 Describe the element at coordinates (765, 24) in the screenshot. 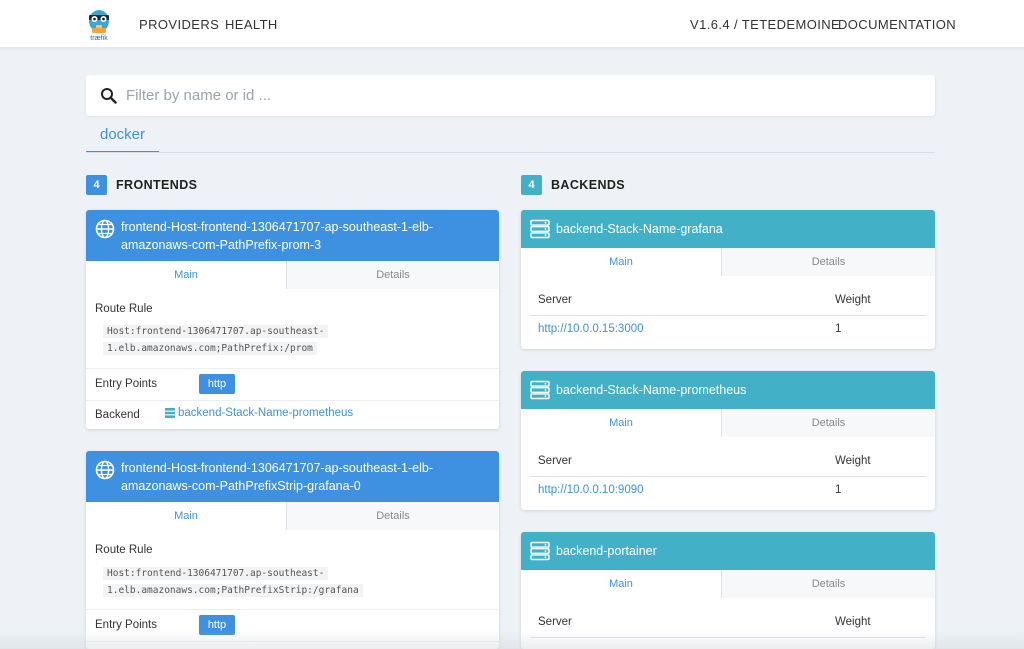

I see `nav-version: V1.6.4 / TETEDEMOINE` at that location.